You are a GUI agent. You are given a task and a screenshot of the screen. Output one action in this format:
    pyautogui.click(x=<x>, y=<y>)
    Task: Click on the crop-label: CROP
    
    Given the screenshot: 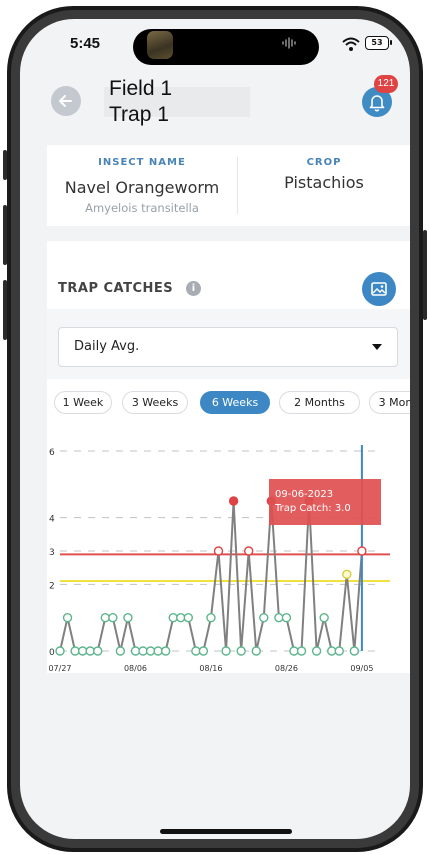 What is the action you would take?
    pyautogui.click(x=324, y=162)
    